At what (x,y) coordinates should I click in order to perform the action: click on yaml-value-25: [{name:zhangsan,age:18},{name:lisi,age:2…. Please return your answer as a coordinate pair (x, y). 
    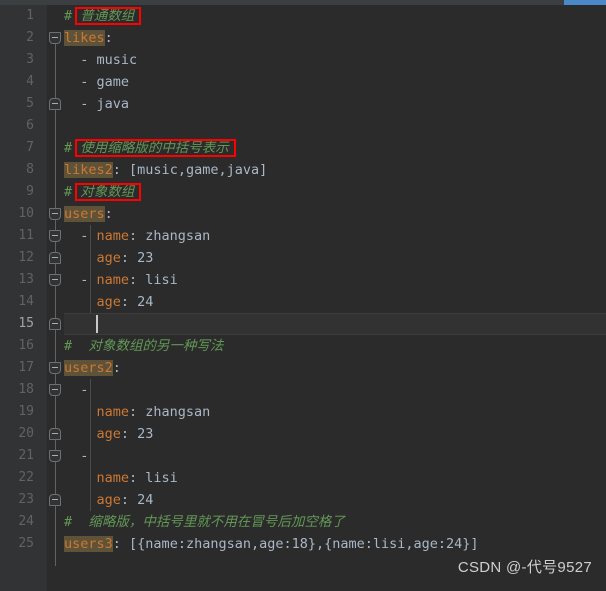
    Looking at the image, I should click on (299, 544).